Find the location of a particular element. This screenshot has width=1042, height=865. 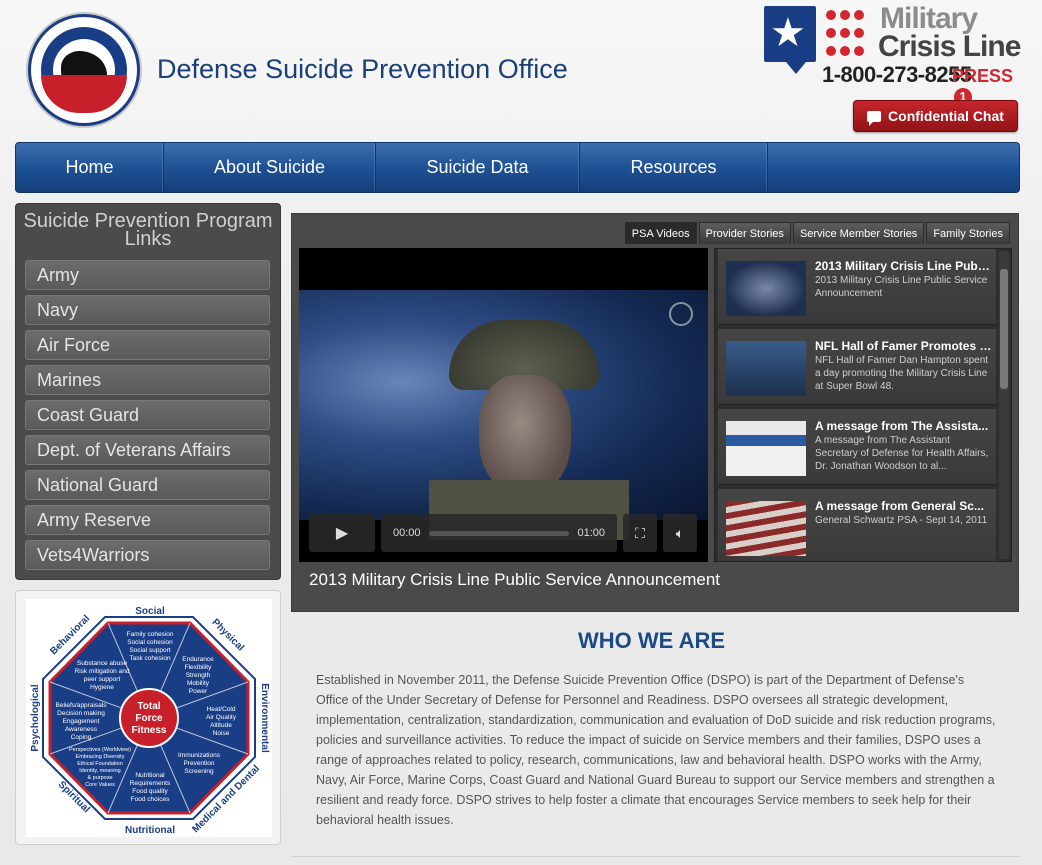

tff-physical-item: Power is located at coordinates (198, 691).